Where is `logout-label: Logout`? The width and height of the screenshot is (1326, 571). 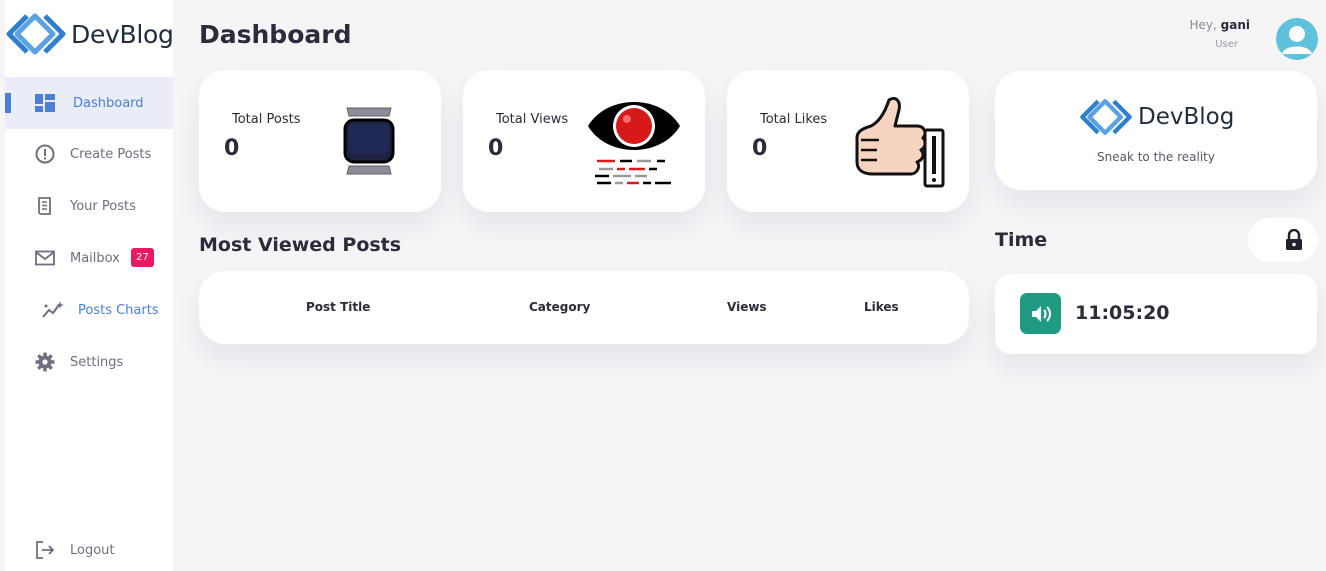 logout-label: Logout is located at coordinates (92, 550).